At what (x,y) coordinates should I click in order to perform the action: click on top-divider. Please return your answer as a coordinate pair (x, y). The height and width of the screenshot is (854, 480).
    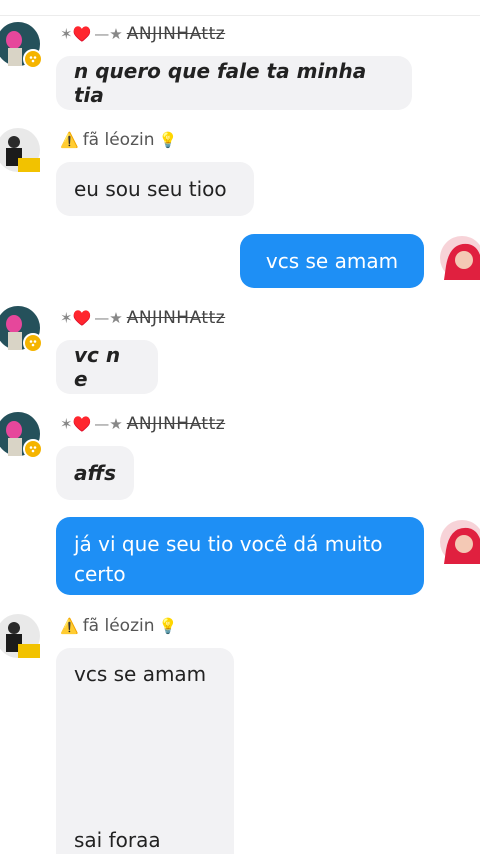
    Looking at the image, I should click on (240, 15).